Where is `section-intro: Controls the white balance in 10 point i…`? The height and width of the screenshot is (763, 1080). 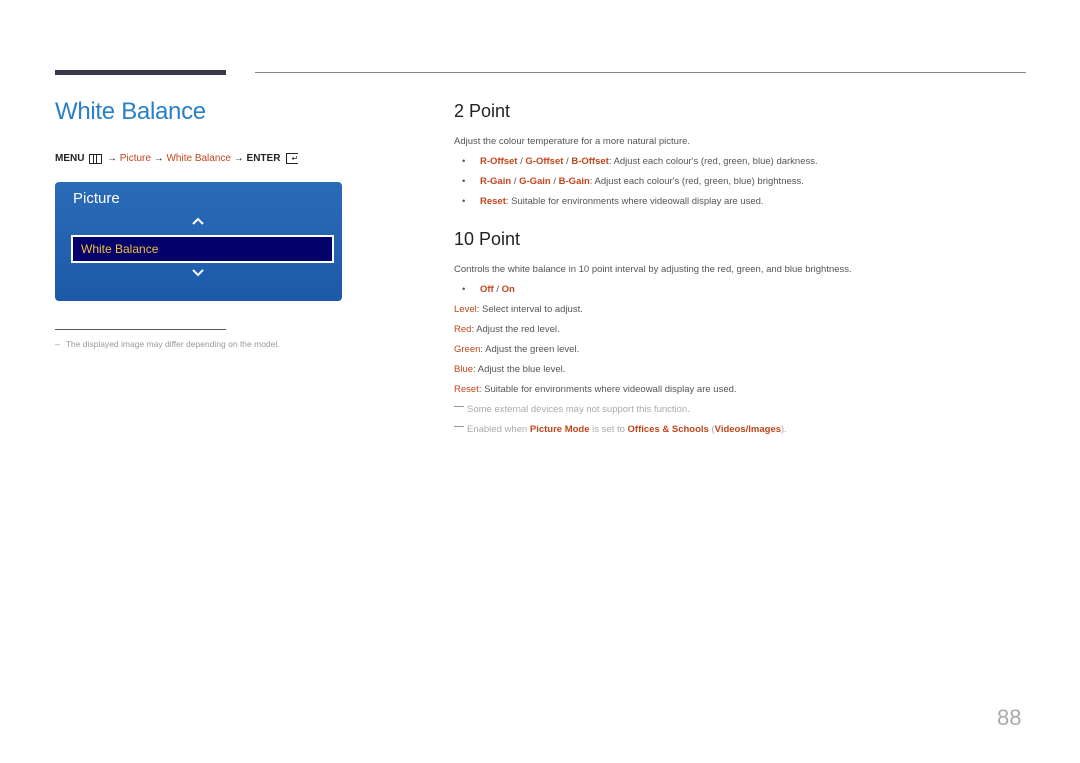
section-intro: Controls the white balance in 10 point i… is located at coordinates (653, 269).